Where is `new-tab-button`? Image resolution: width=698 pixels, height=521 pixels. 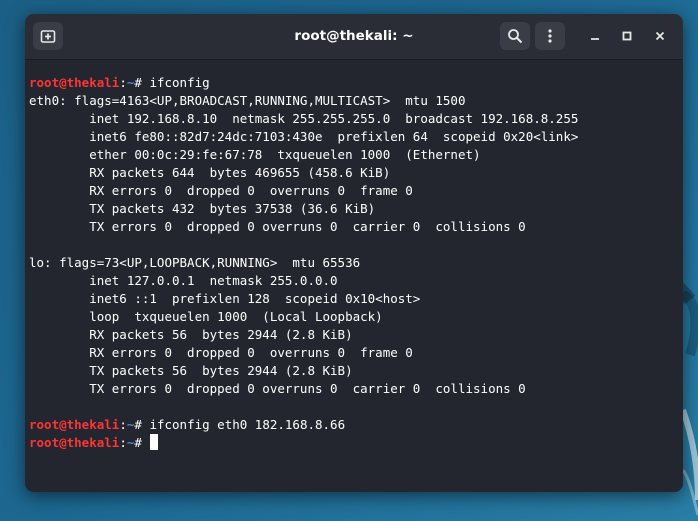
new-tab-button is located at coordinates (48, 36).